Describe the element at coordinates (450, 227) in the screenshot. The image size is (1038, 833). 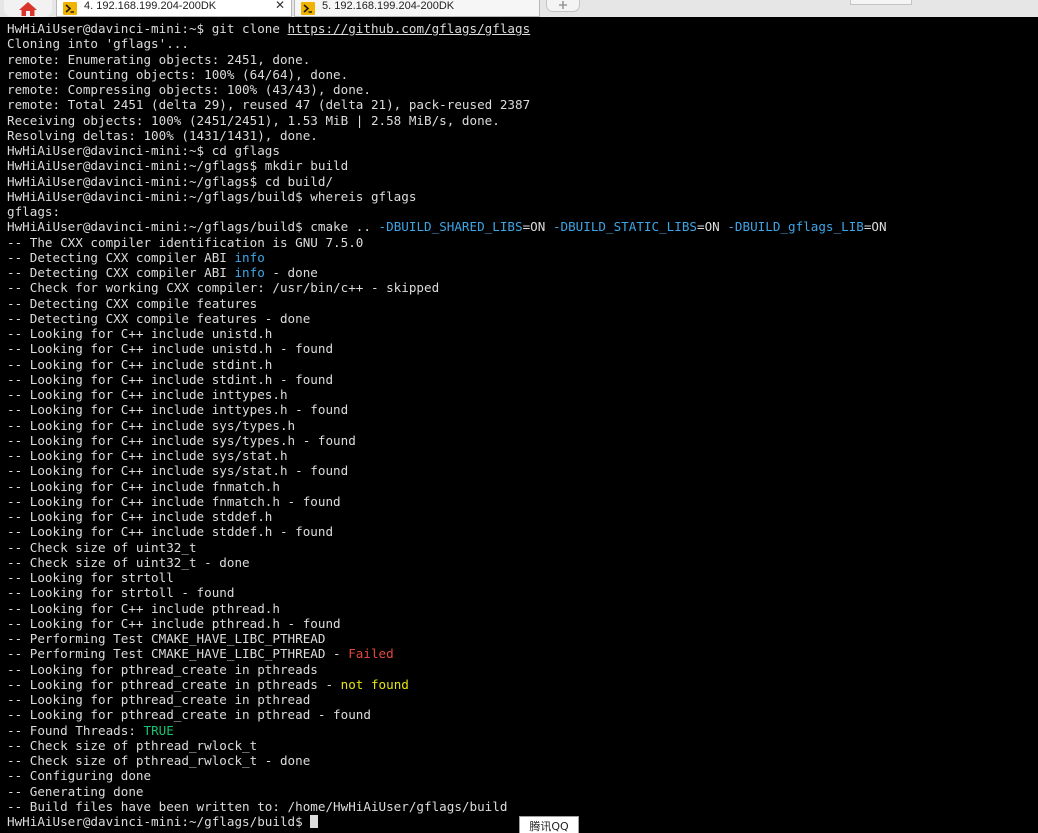
I see `highlighted-text: -DBUILD_SHARED_LIBS` at that location.